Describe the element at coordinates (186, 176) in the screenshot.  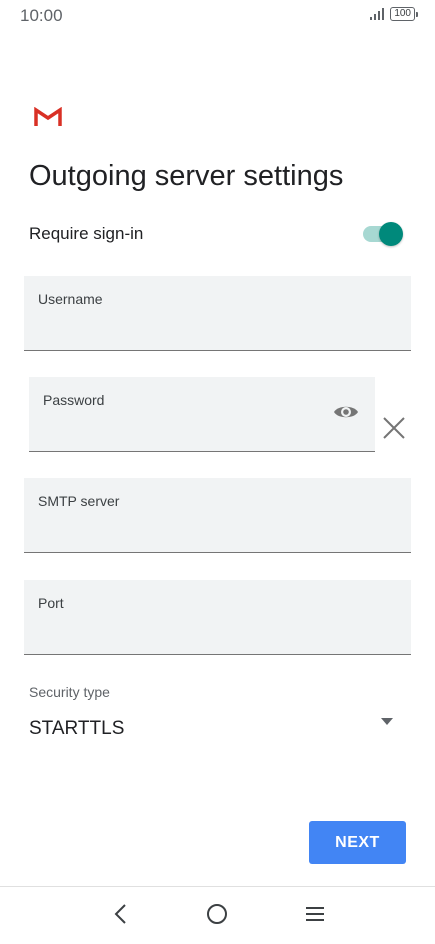
I see `page-title: Outgoing server settings` at that location.